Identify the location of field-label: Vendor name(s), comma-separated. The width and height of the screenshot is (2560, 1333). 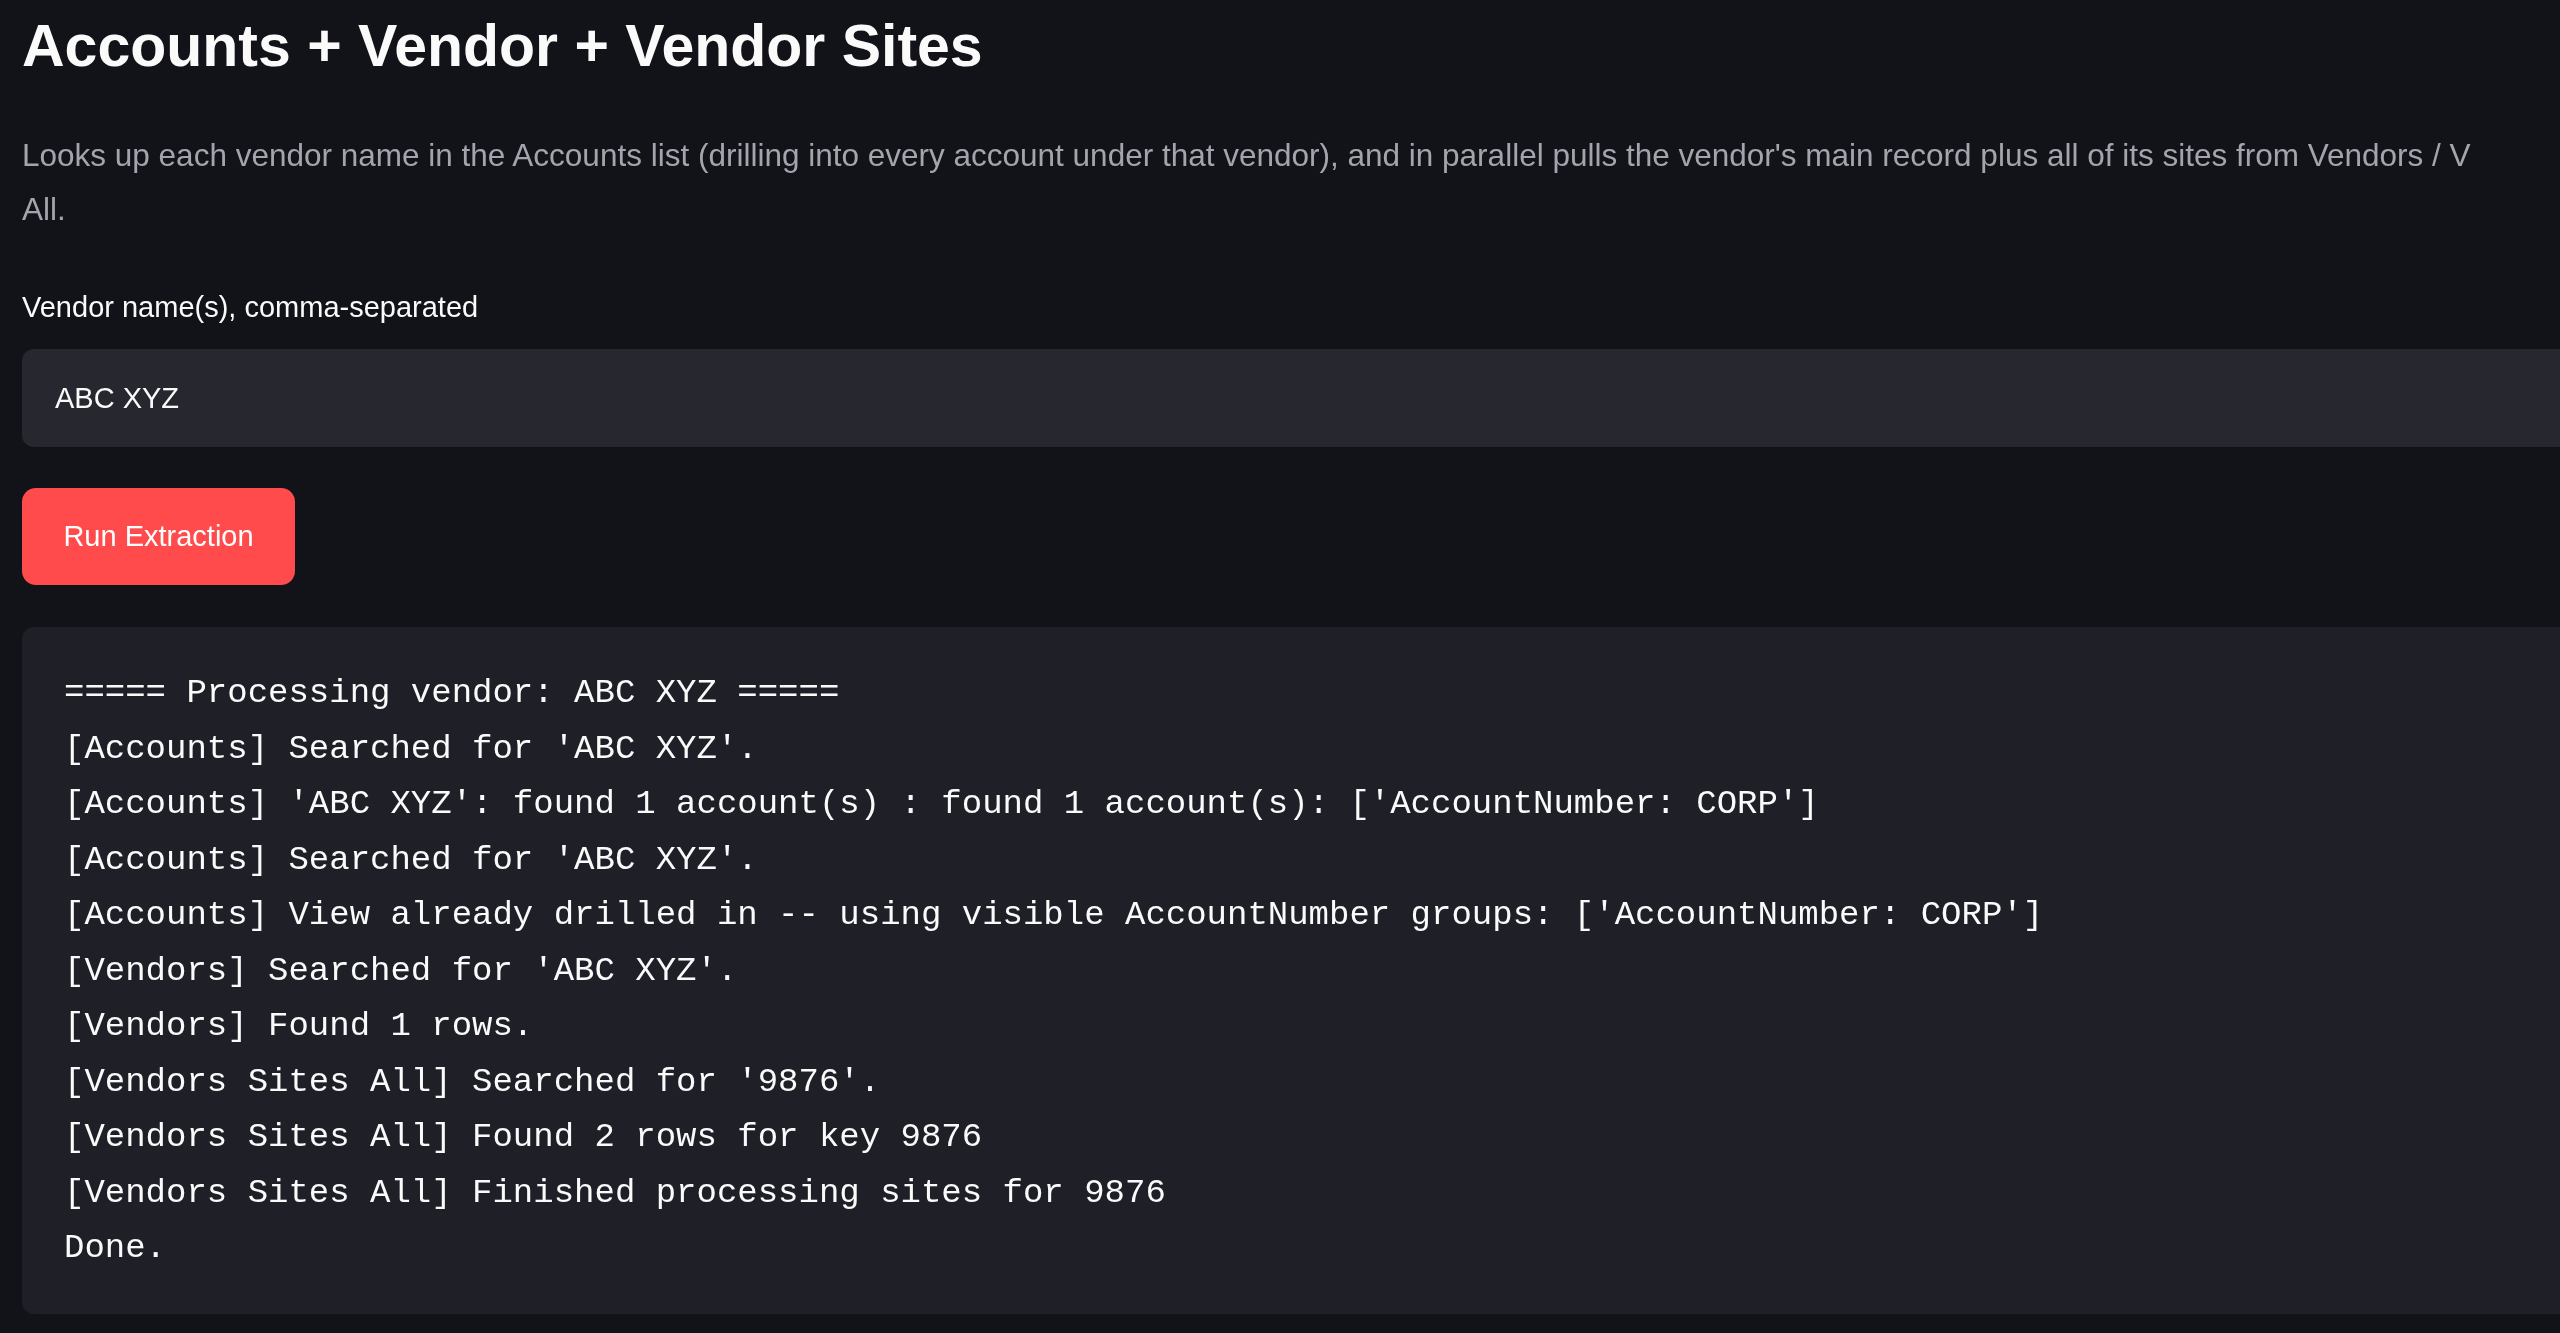
(250, 307).